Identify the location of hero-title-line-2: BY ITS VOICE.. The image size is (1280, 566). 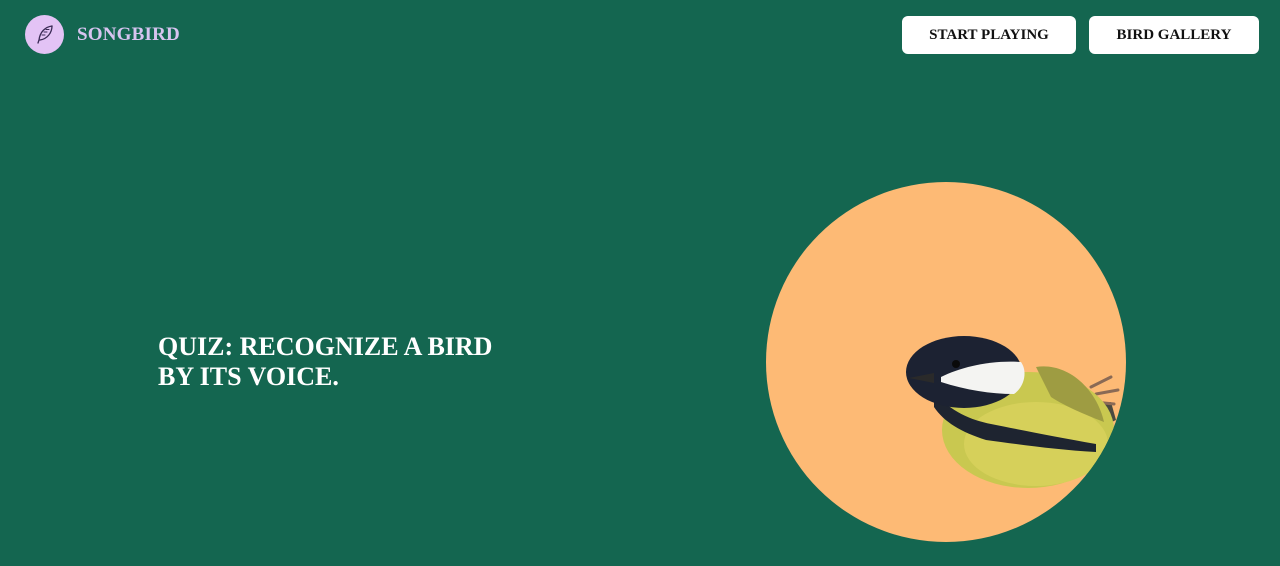
(248, 376).